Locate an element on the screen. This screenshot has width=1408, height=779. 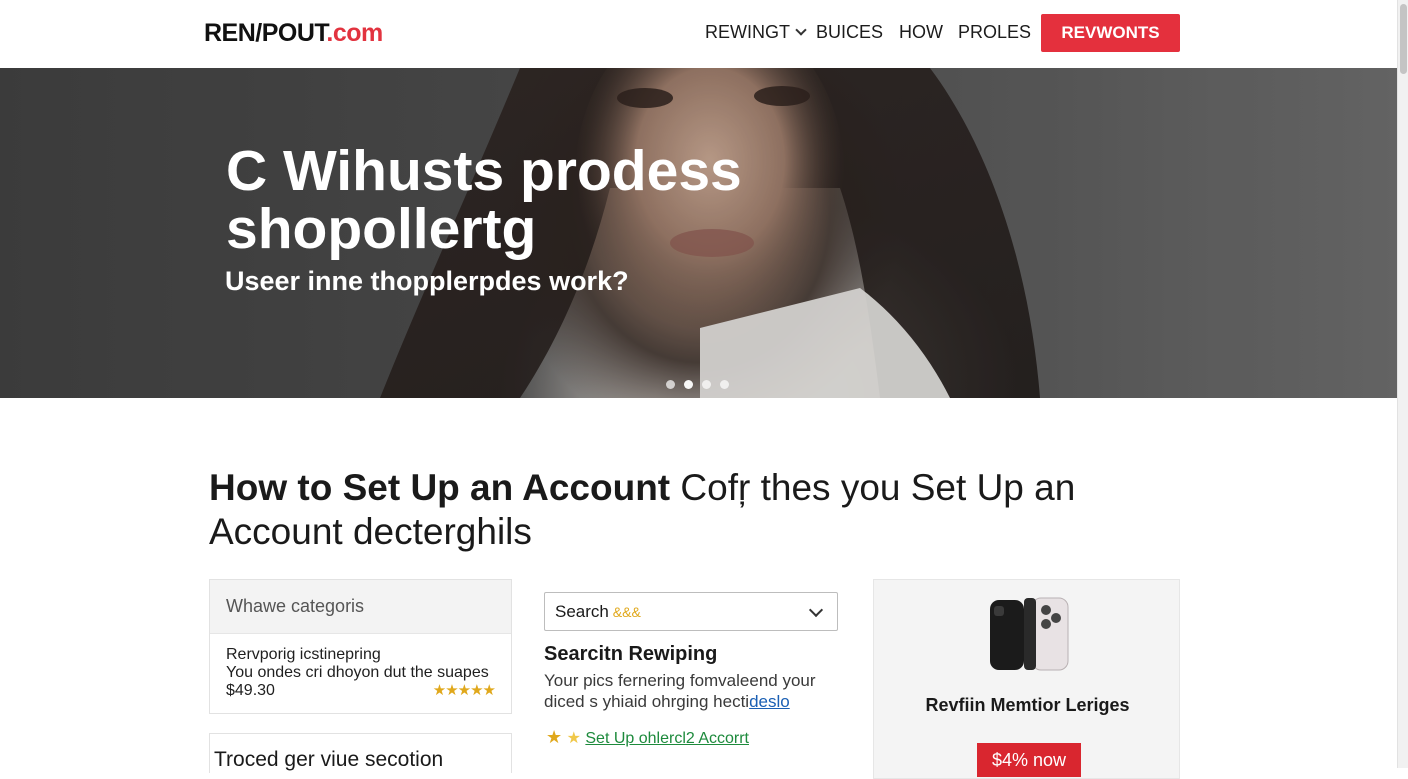
nav-item-rewingt: REWINGT is located at coordinates (756, 34).